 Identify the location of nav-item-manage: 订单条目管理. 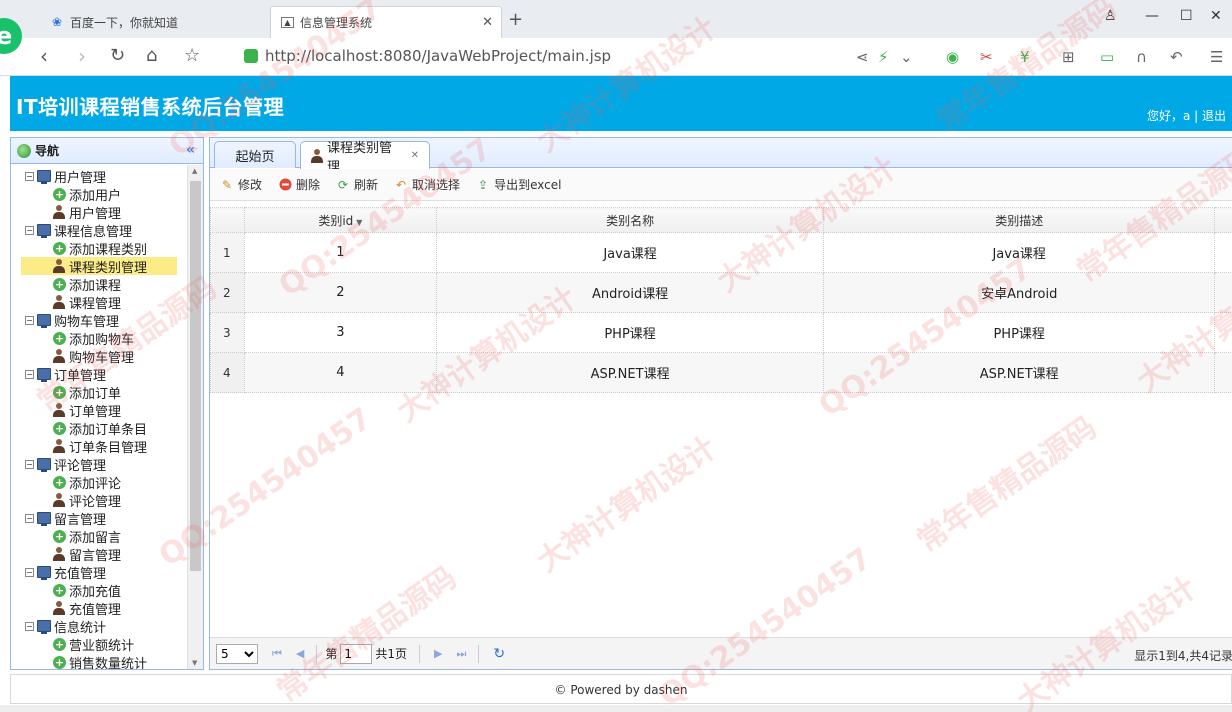
(100, 446).